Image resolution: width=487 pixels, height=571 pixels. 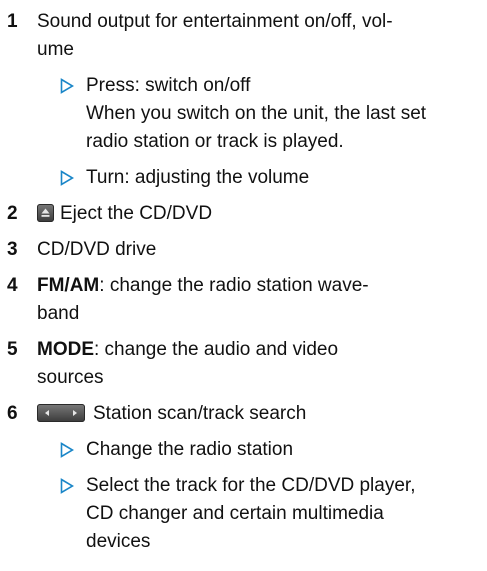 What do you see at coordinates (12, 413) in the screenshot?
I see `item-number: 6` at bounding box center [12, 413].